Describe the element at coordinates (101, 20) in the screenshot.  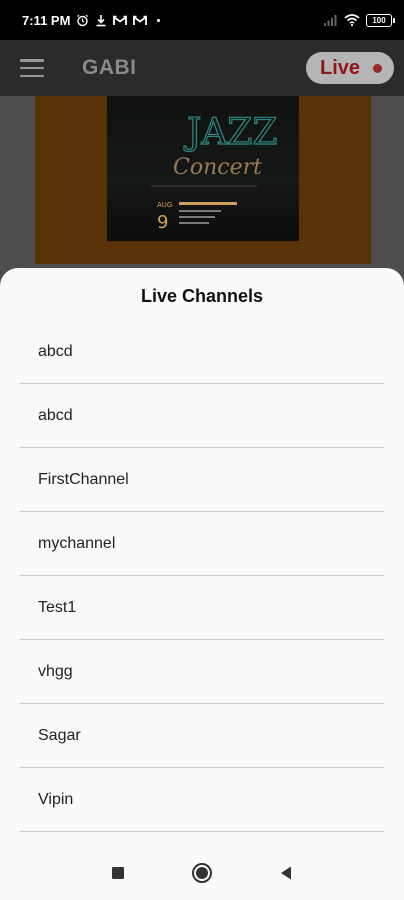
I see `download-icon` at that location.